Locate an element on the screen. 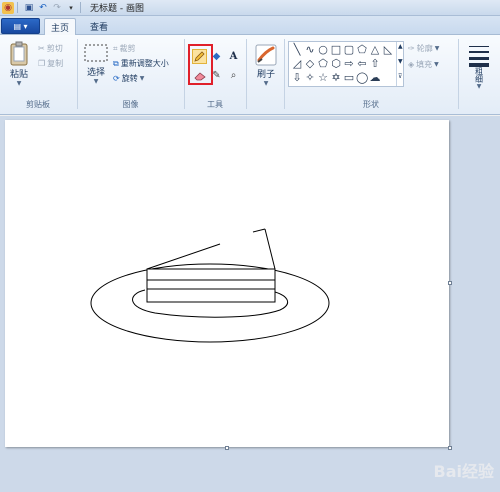 The image size is (500, 492). brushes-button: 刷子 ▼ is located at coordinates (266, 65).